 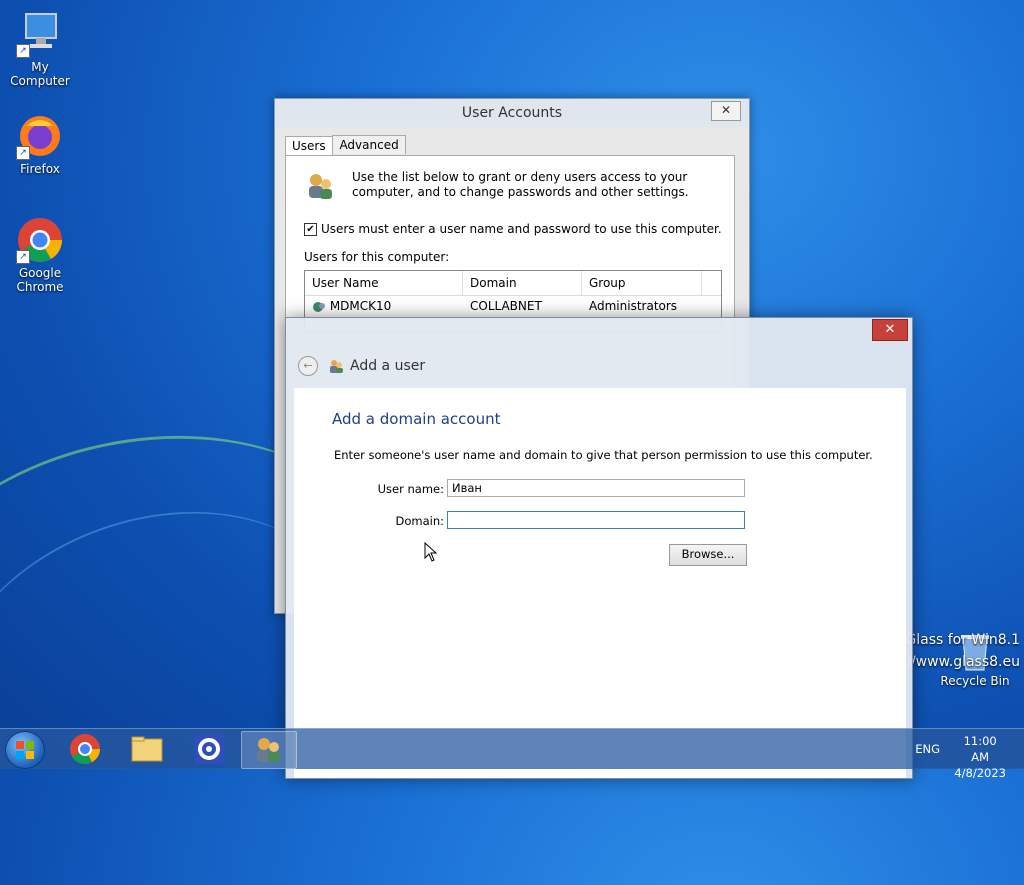 I want to click on folder-icon, so click(x=147, y=749).